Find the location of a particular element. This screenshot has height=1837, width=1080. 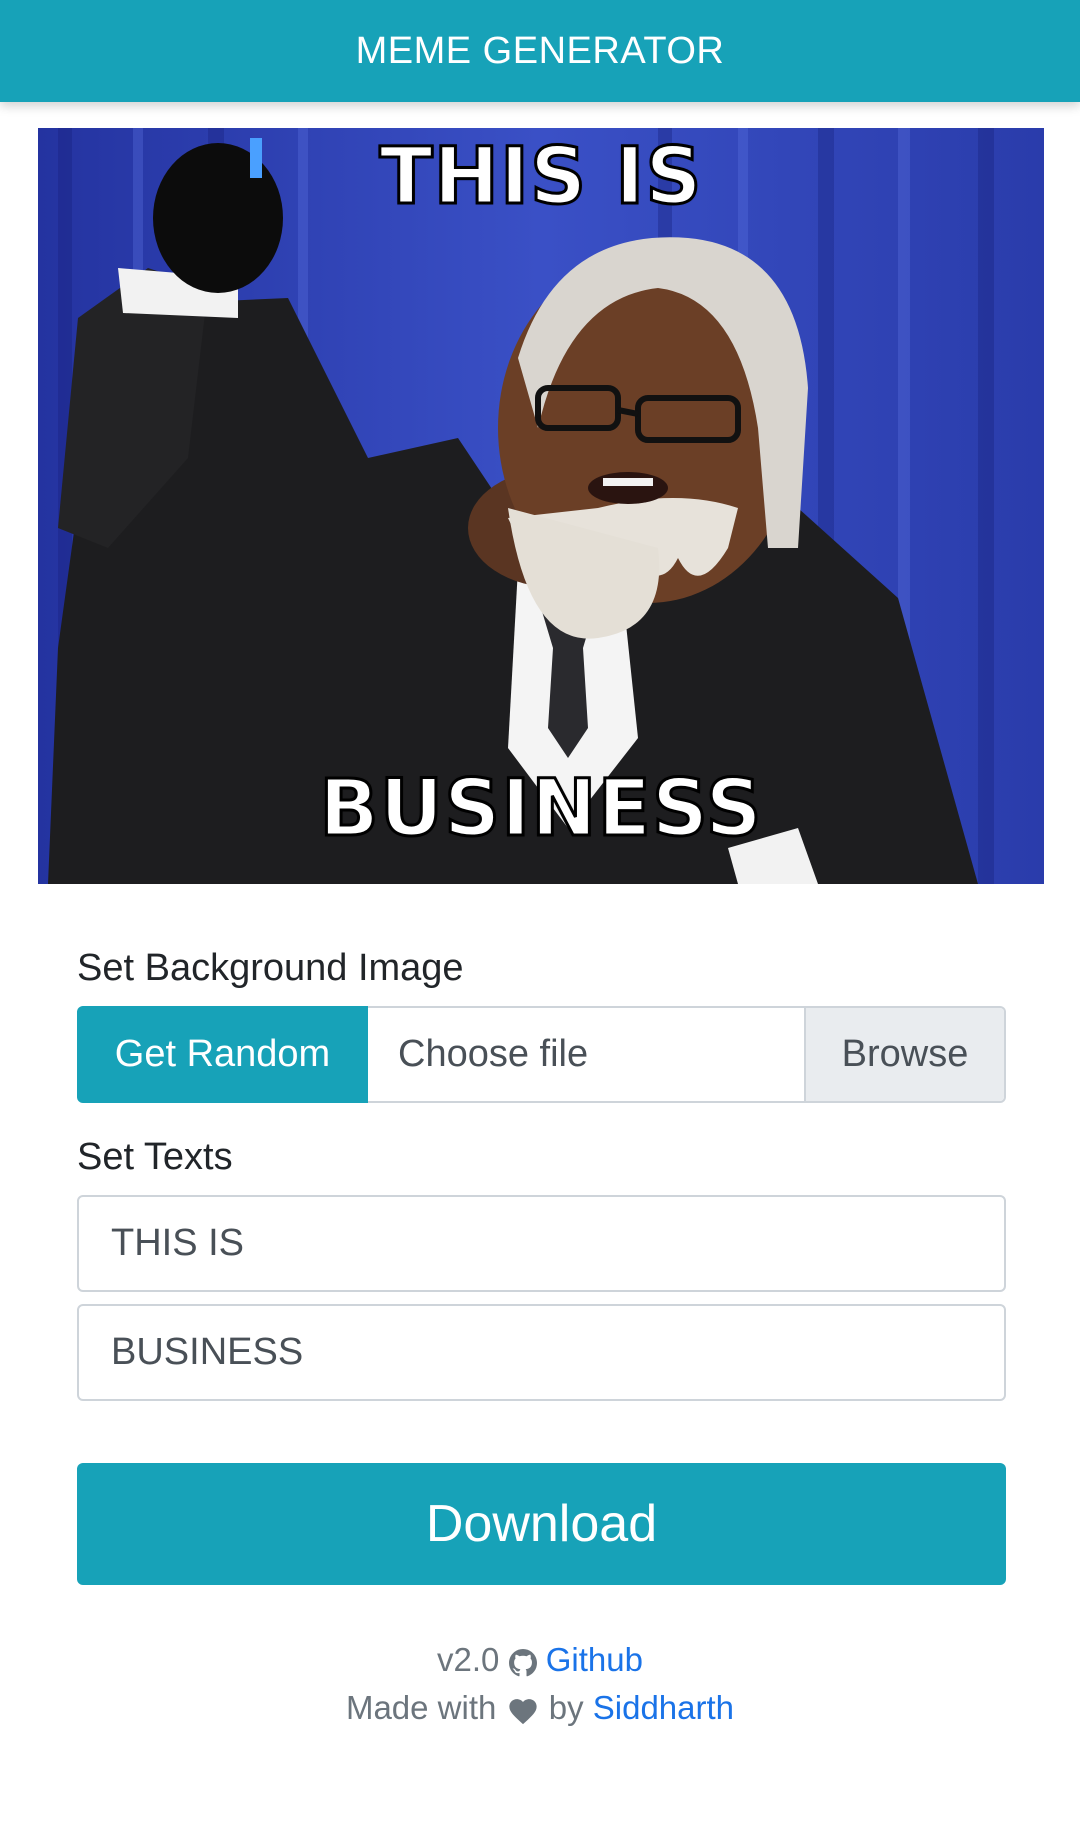

file-input: Choose file Browse is located at coordinates (687, 1054).